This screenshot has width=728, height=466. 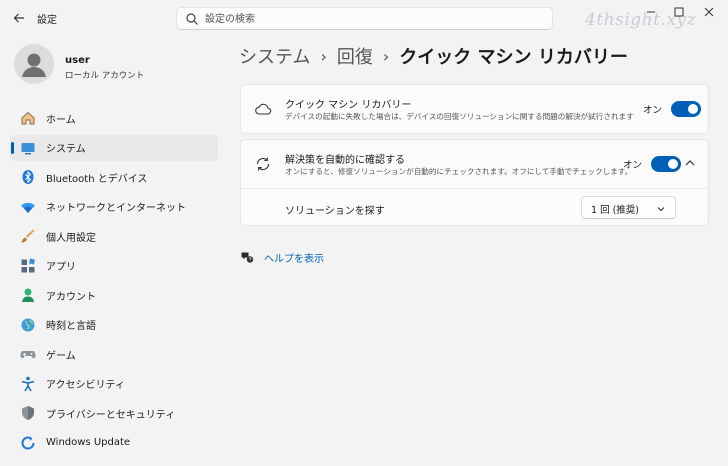 I want to click on sidebar-item-apps: アプリ, so click(x=114, y=266).